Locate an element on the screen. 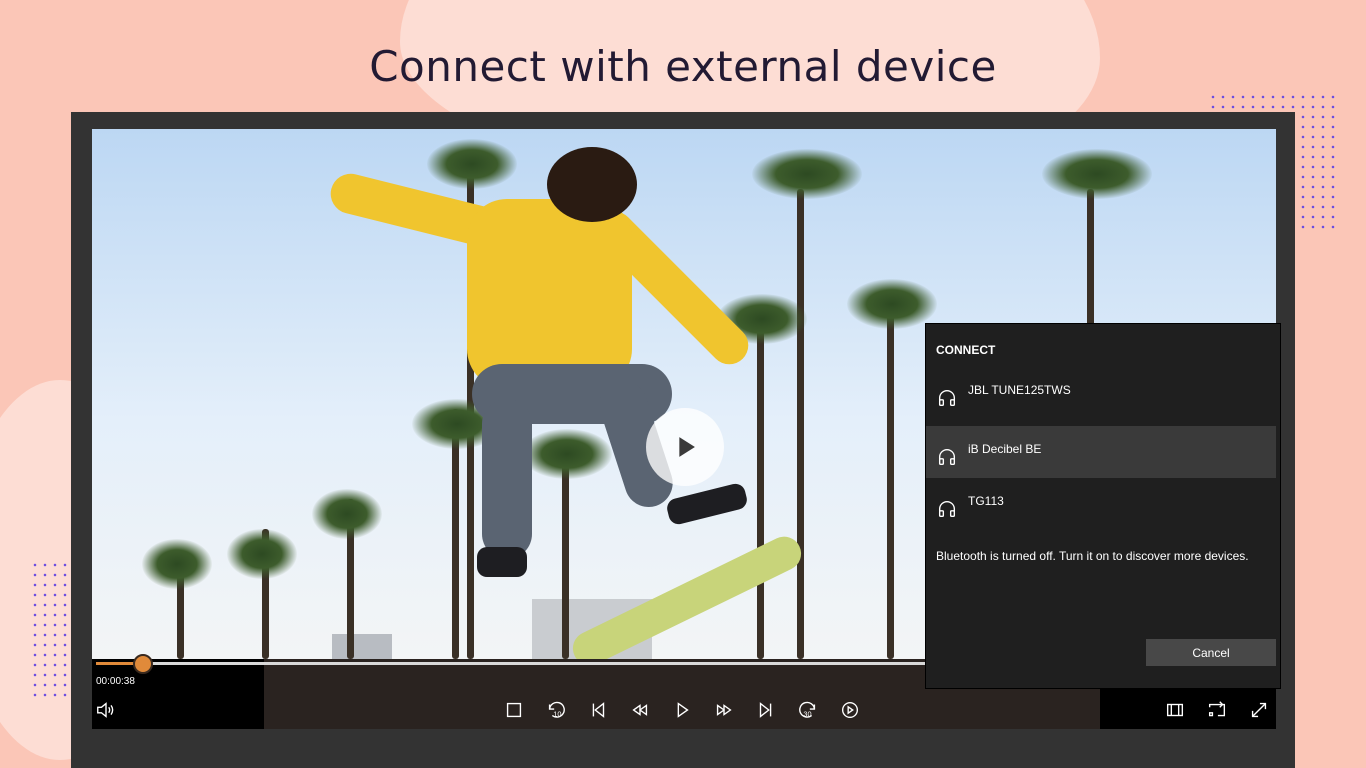  device-name: JBL TUNE125TWS is located at coordinates (1019, 390).